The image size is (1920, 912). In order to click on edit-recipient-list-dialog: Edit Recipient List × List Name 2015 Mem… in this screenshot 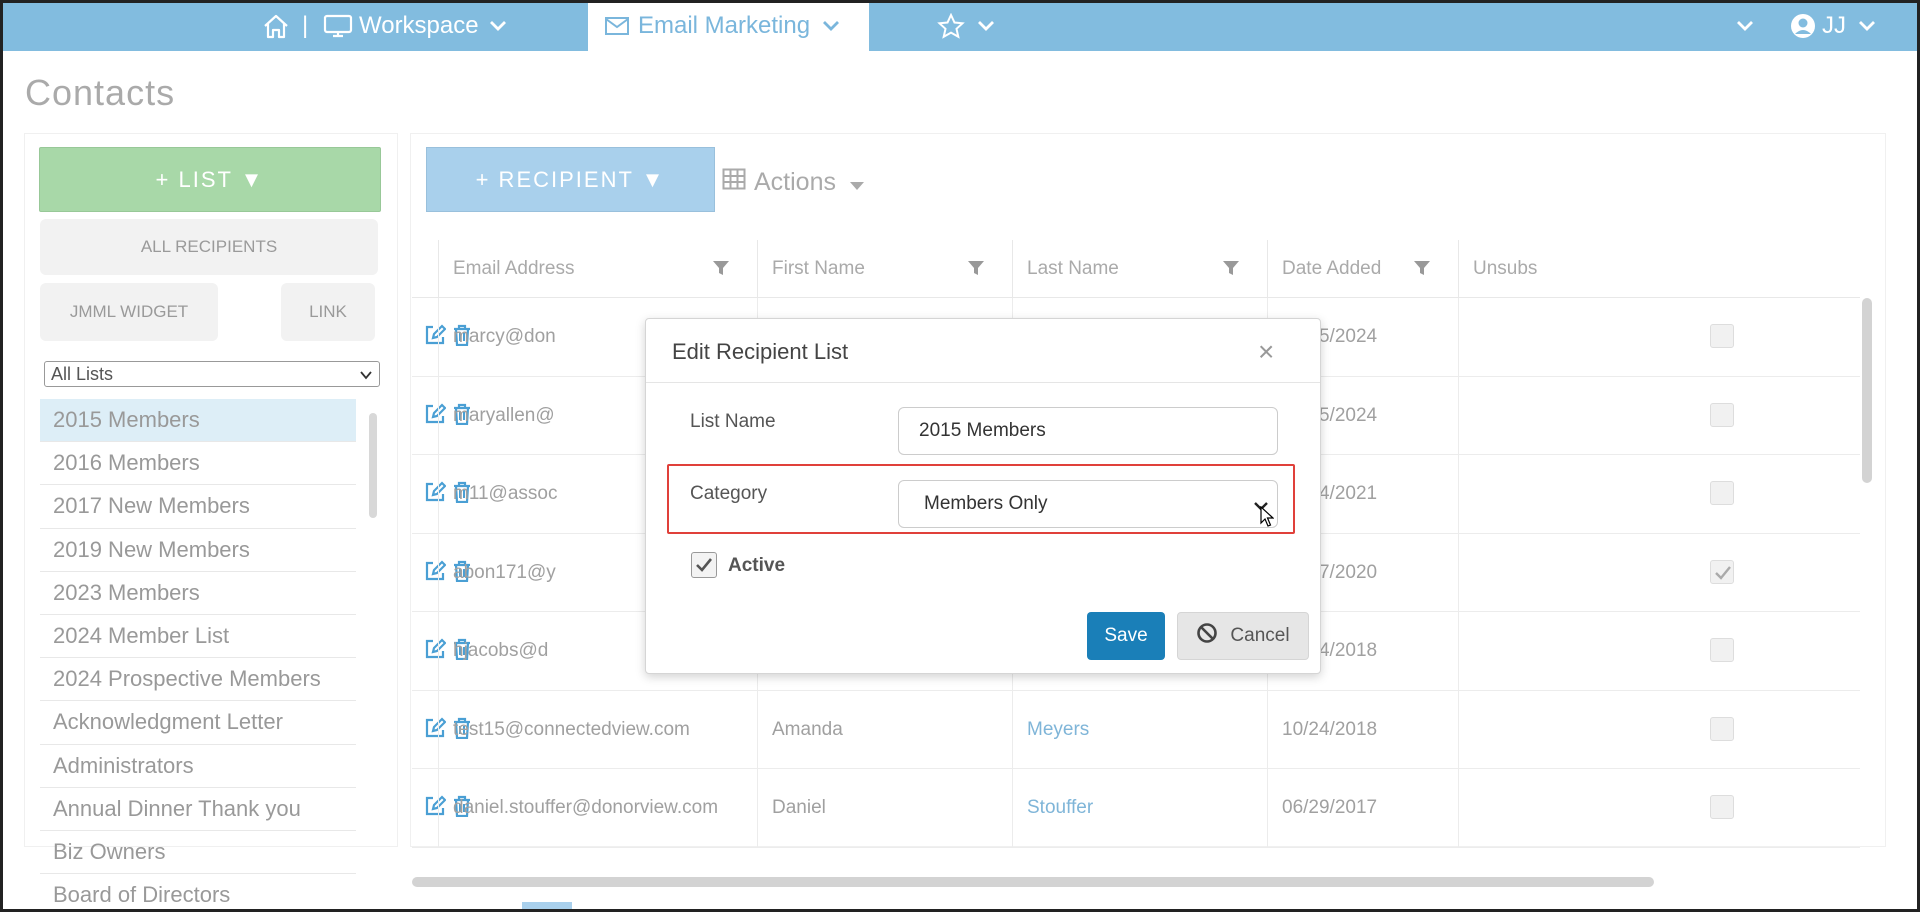, I will do `click(983, 496)`.